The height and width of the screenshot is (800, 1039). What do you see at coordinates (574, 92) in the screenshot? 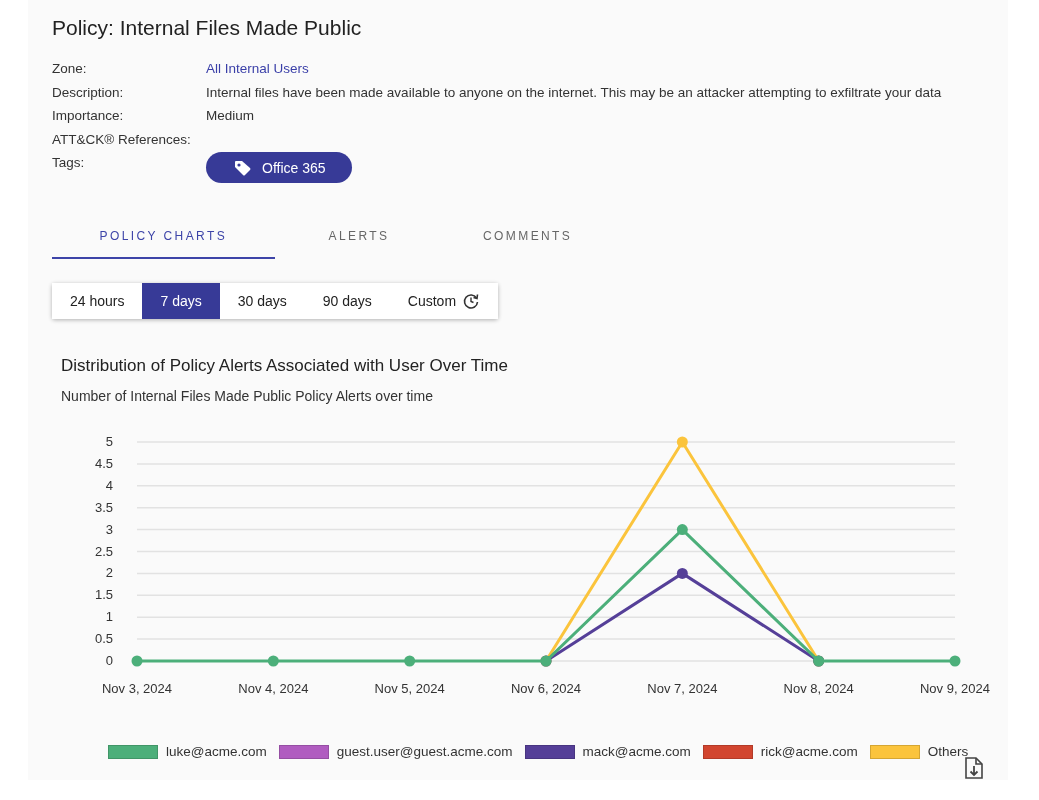
I see `field-value: Internal files have been made available to anyone on the internet. This may be an attacker attempting to exfiltrate your data` at bounding box center [574, 92].